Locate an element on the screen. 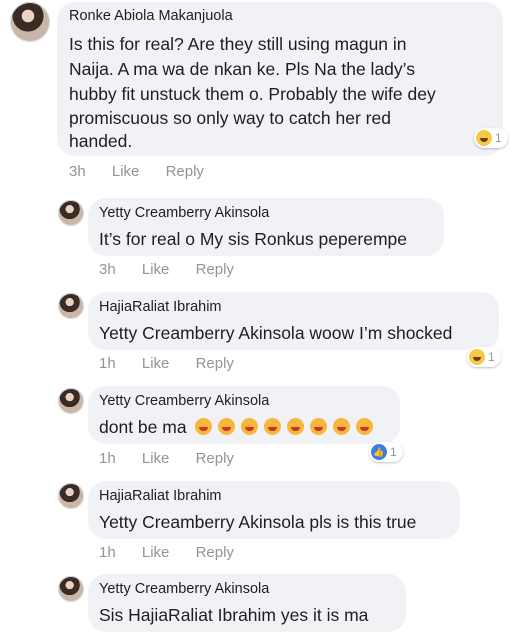 The image size is (517, 637). comment-text-line: promiscuous so only way to catch her red is located at coordinates (230, 118).